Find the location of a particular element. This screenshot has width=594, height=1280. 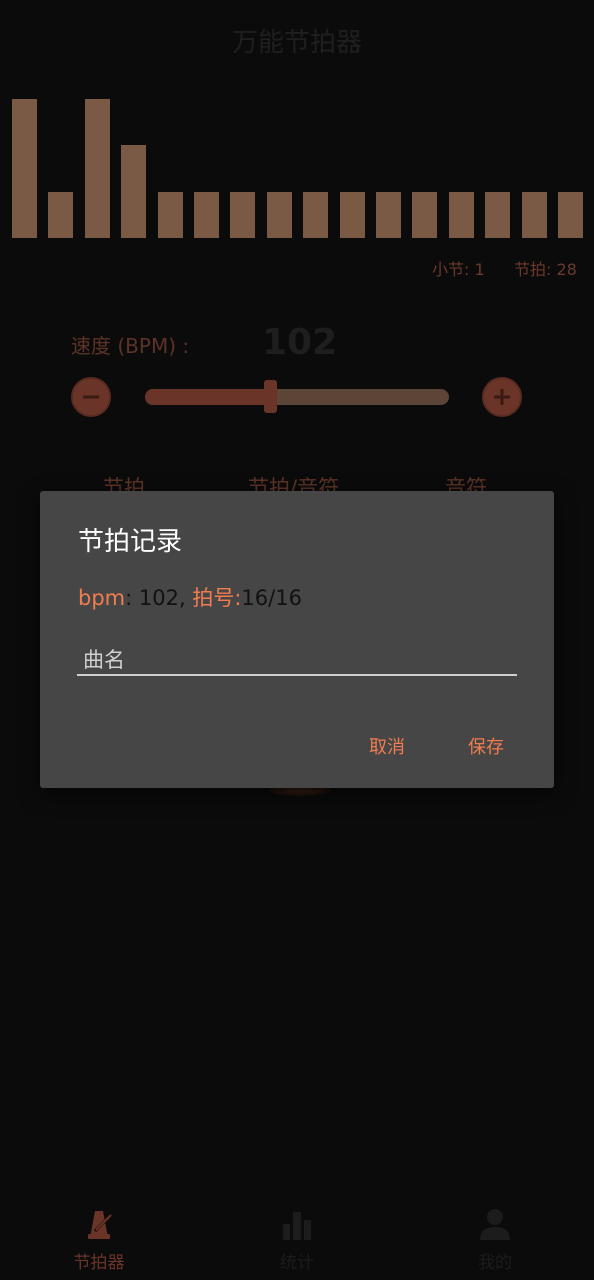

beat-label: 节拍: is located at coordinates (533, 269).